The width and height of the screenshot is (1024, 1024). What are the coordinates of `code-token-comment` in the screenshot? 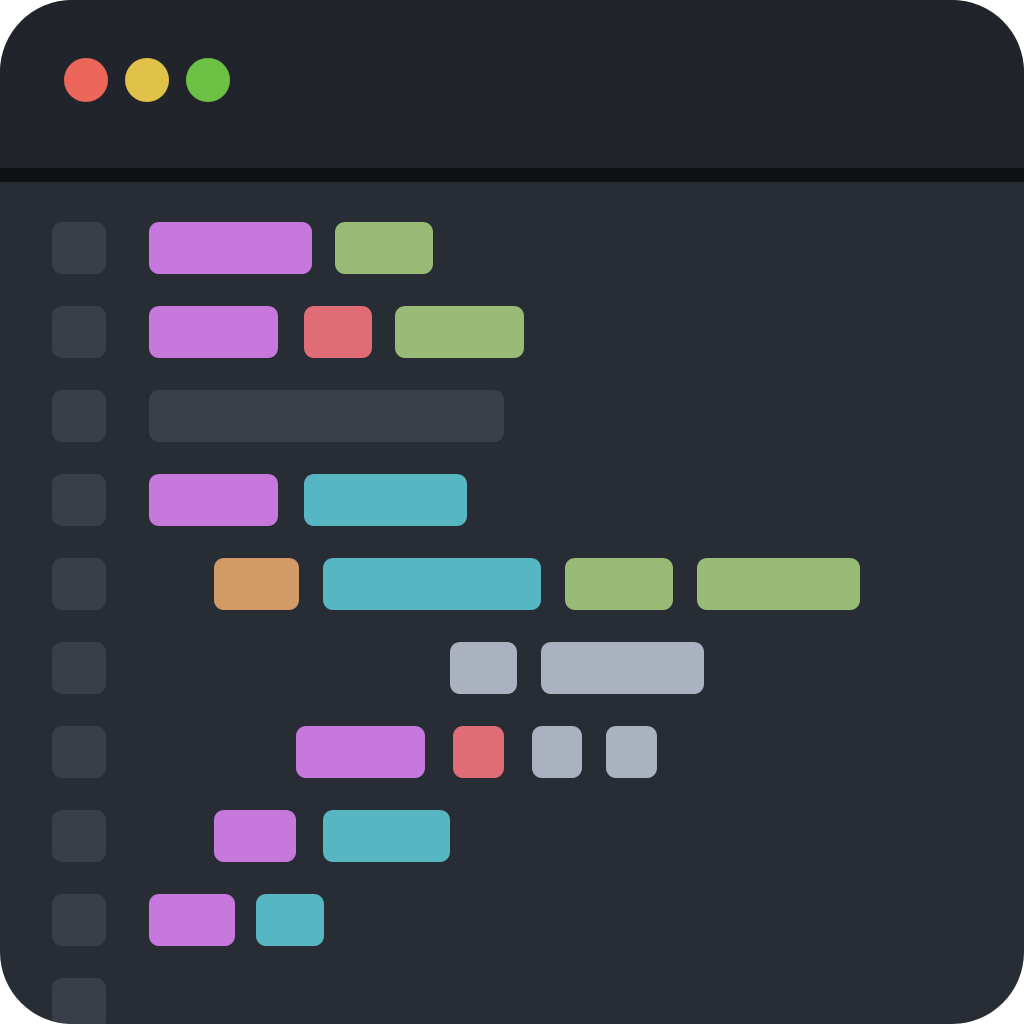 It's located at (326, 416).